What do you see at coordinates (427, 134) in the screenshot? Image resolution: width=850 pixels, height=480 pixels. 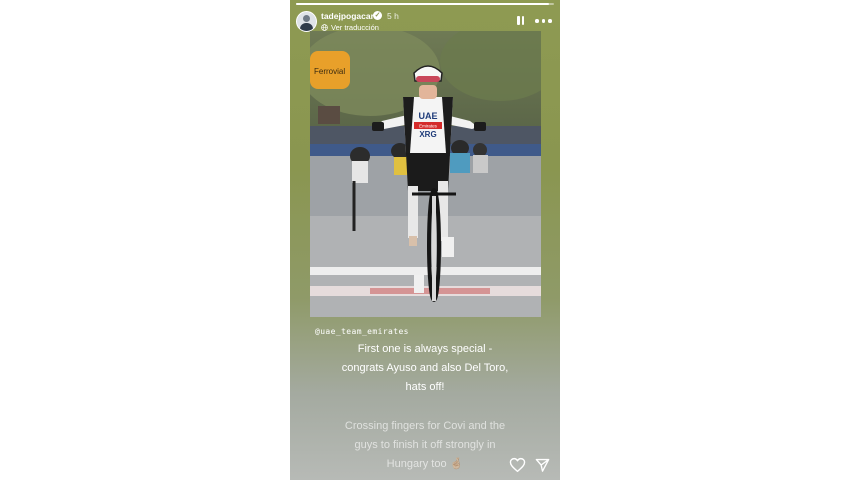 I see `jersey-xrg: XRG` at bounding box center [427, 134].